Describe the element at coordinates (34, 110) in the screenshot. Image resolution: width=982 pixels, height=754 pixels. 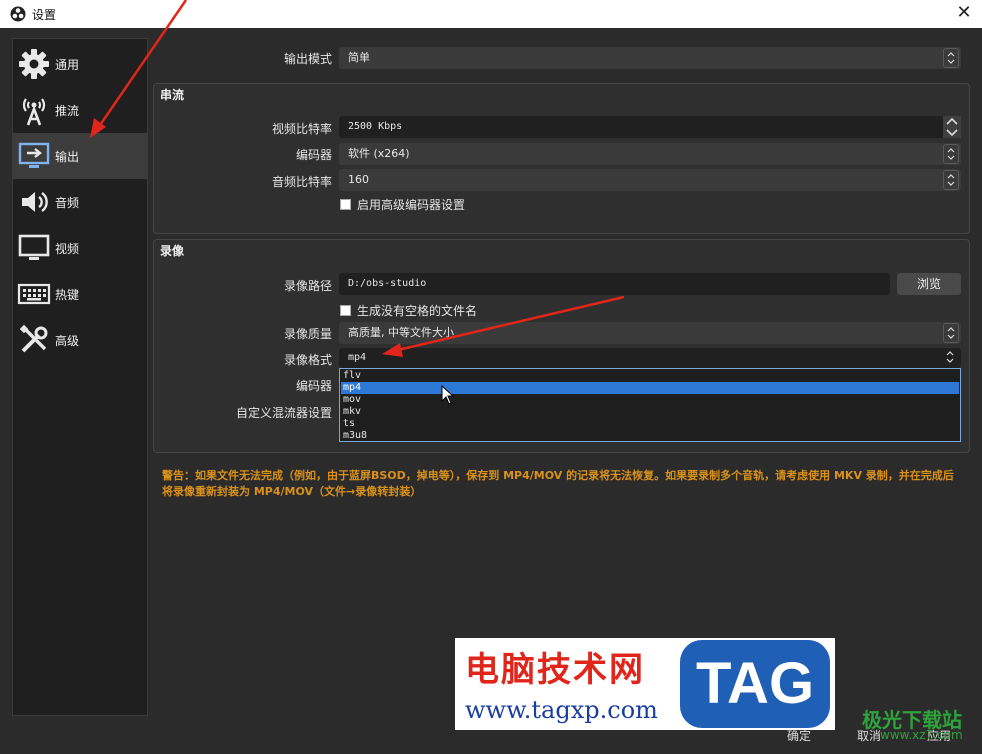
I see `broadcast-icon` at that location.